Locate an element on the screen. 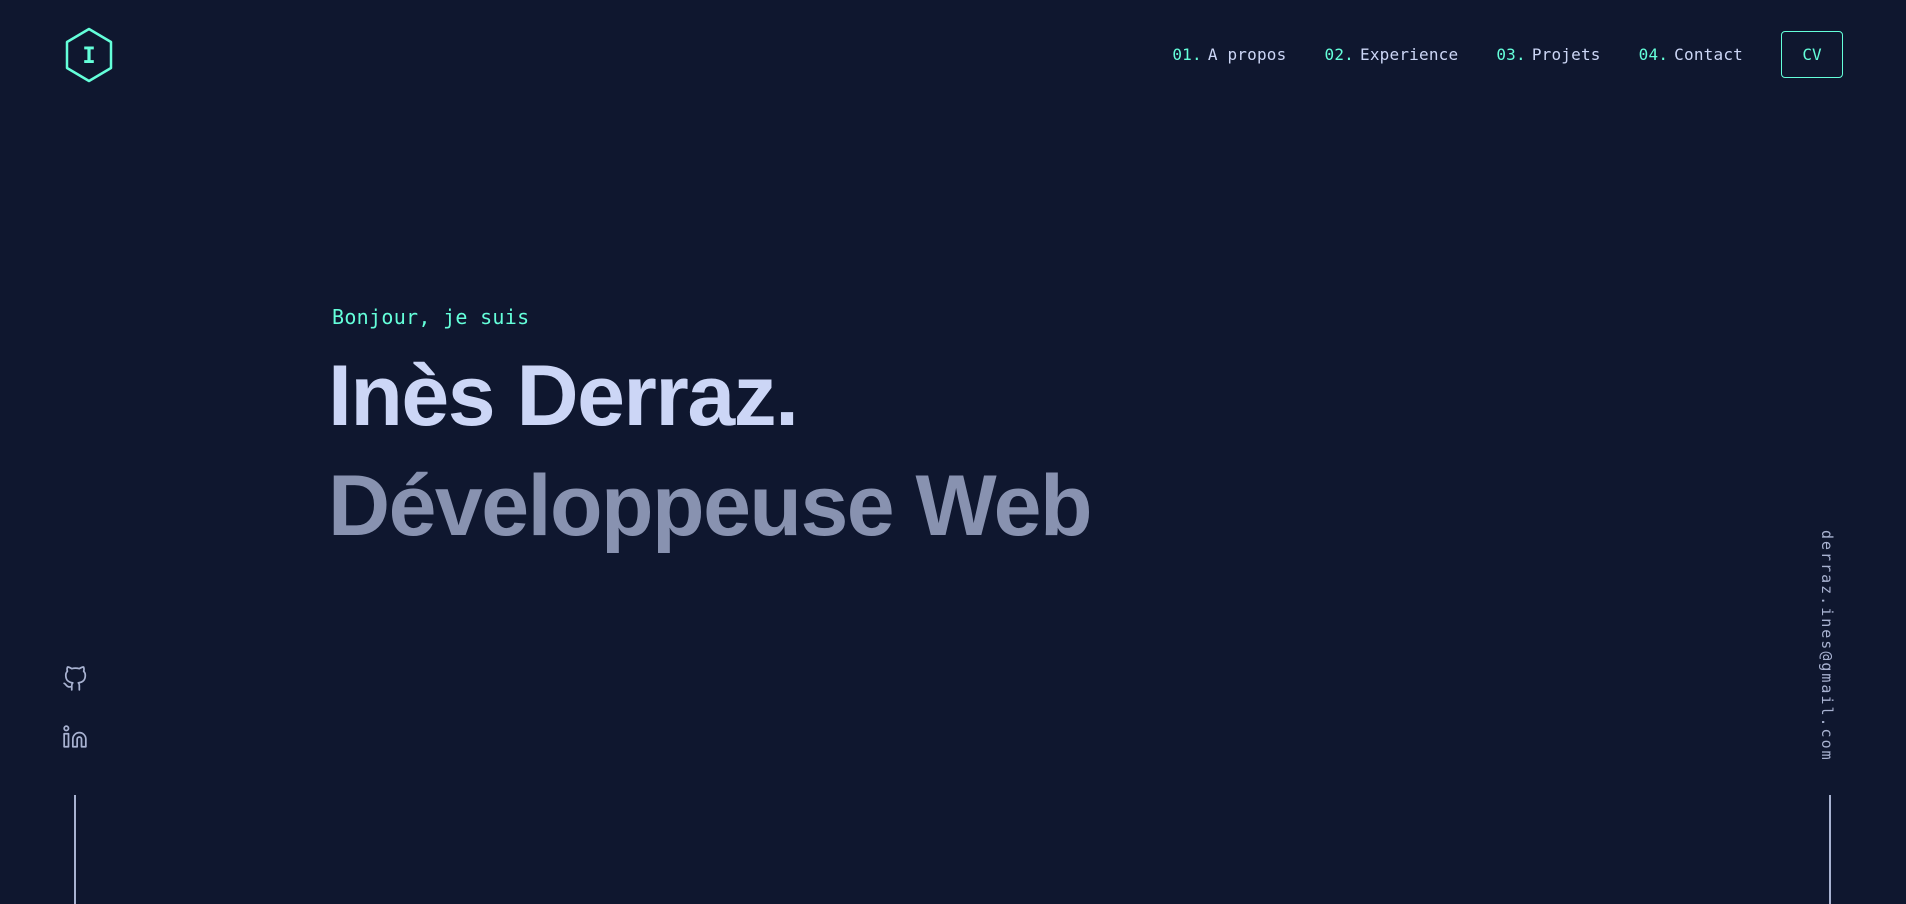 The width and height of the screenshot is (1906, 904). github-link is located at coordinates (75, 679).